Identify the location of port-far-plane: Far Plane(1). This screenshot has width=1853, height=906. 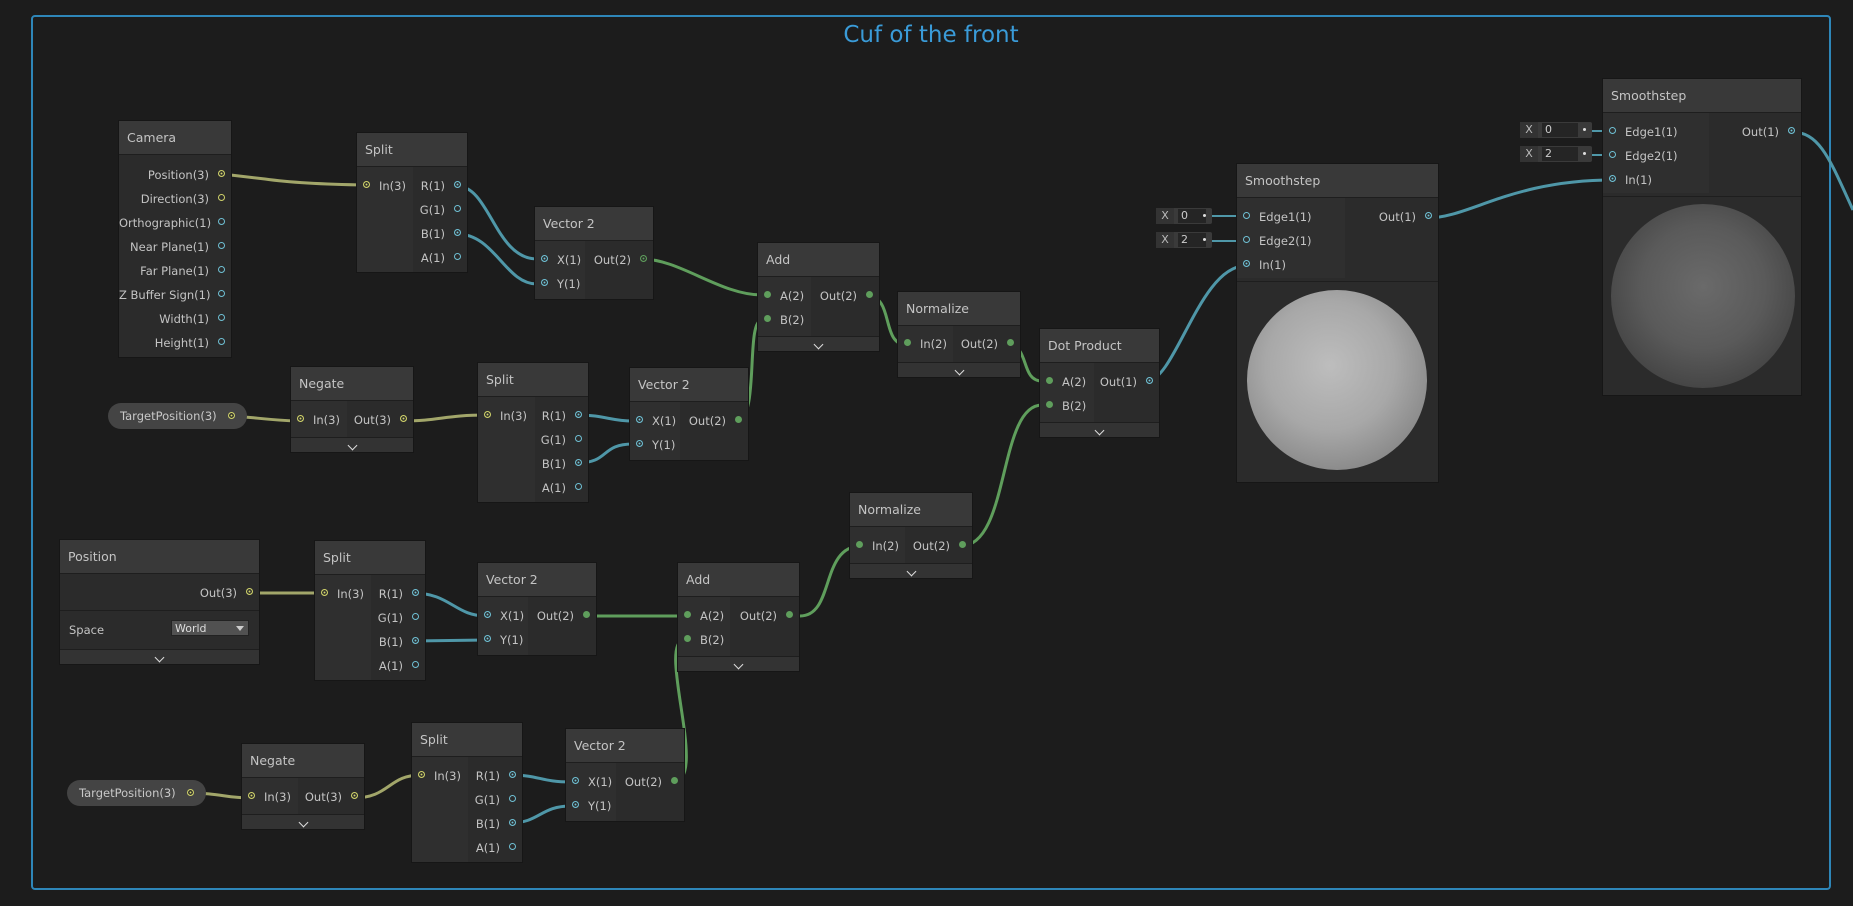
(175, 271).